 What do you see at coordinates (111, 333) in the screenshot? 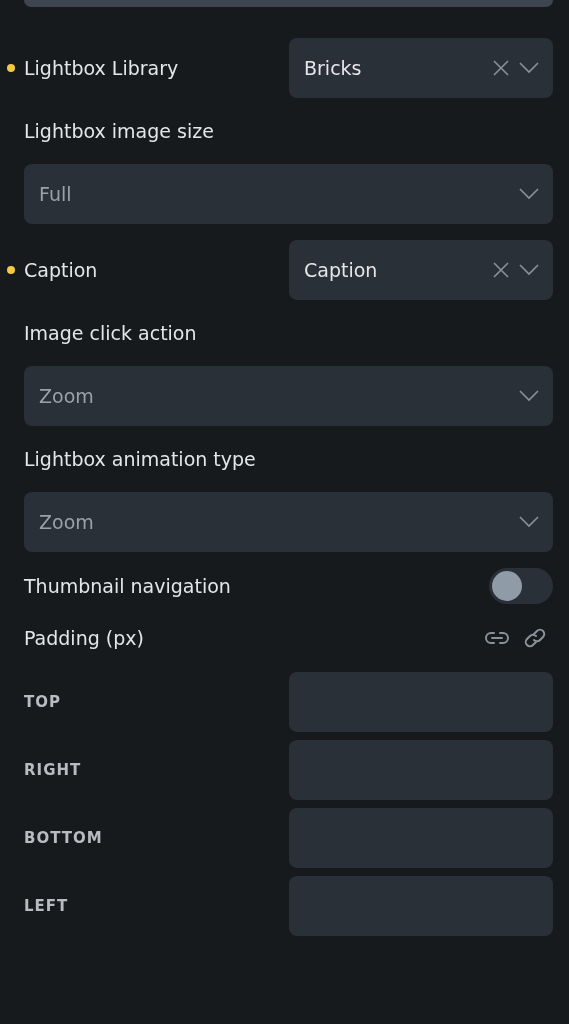
I see `field-label: Image click action` at bounding box center [111, 333].